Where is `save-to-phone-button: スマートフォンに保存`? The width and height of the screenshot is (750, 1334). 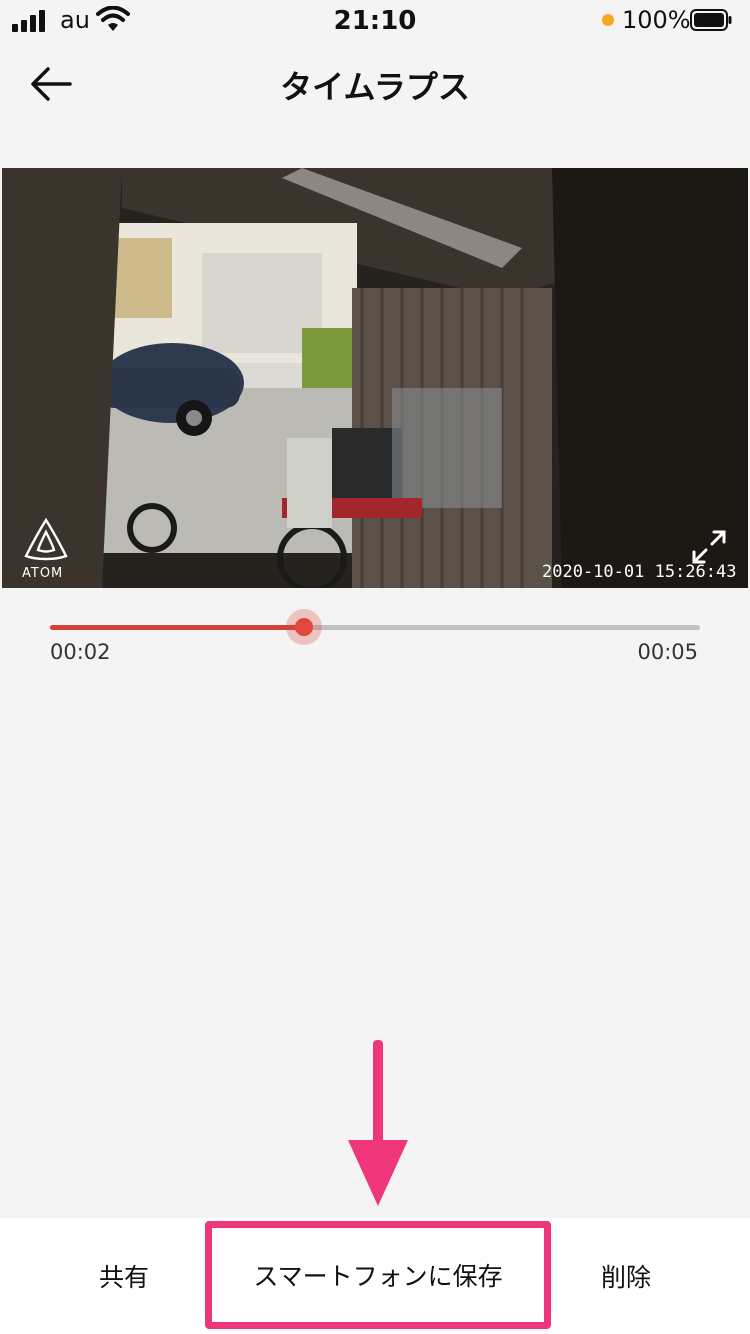 save-to-phone-button: スマートフォンに保存 is located at coordinates (378, 1275).